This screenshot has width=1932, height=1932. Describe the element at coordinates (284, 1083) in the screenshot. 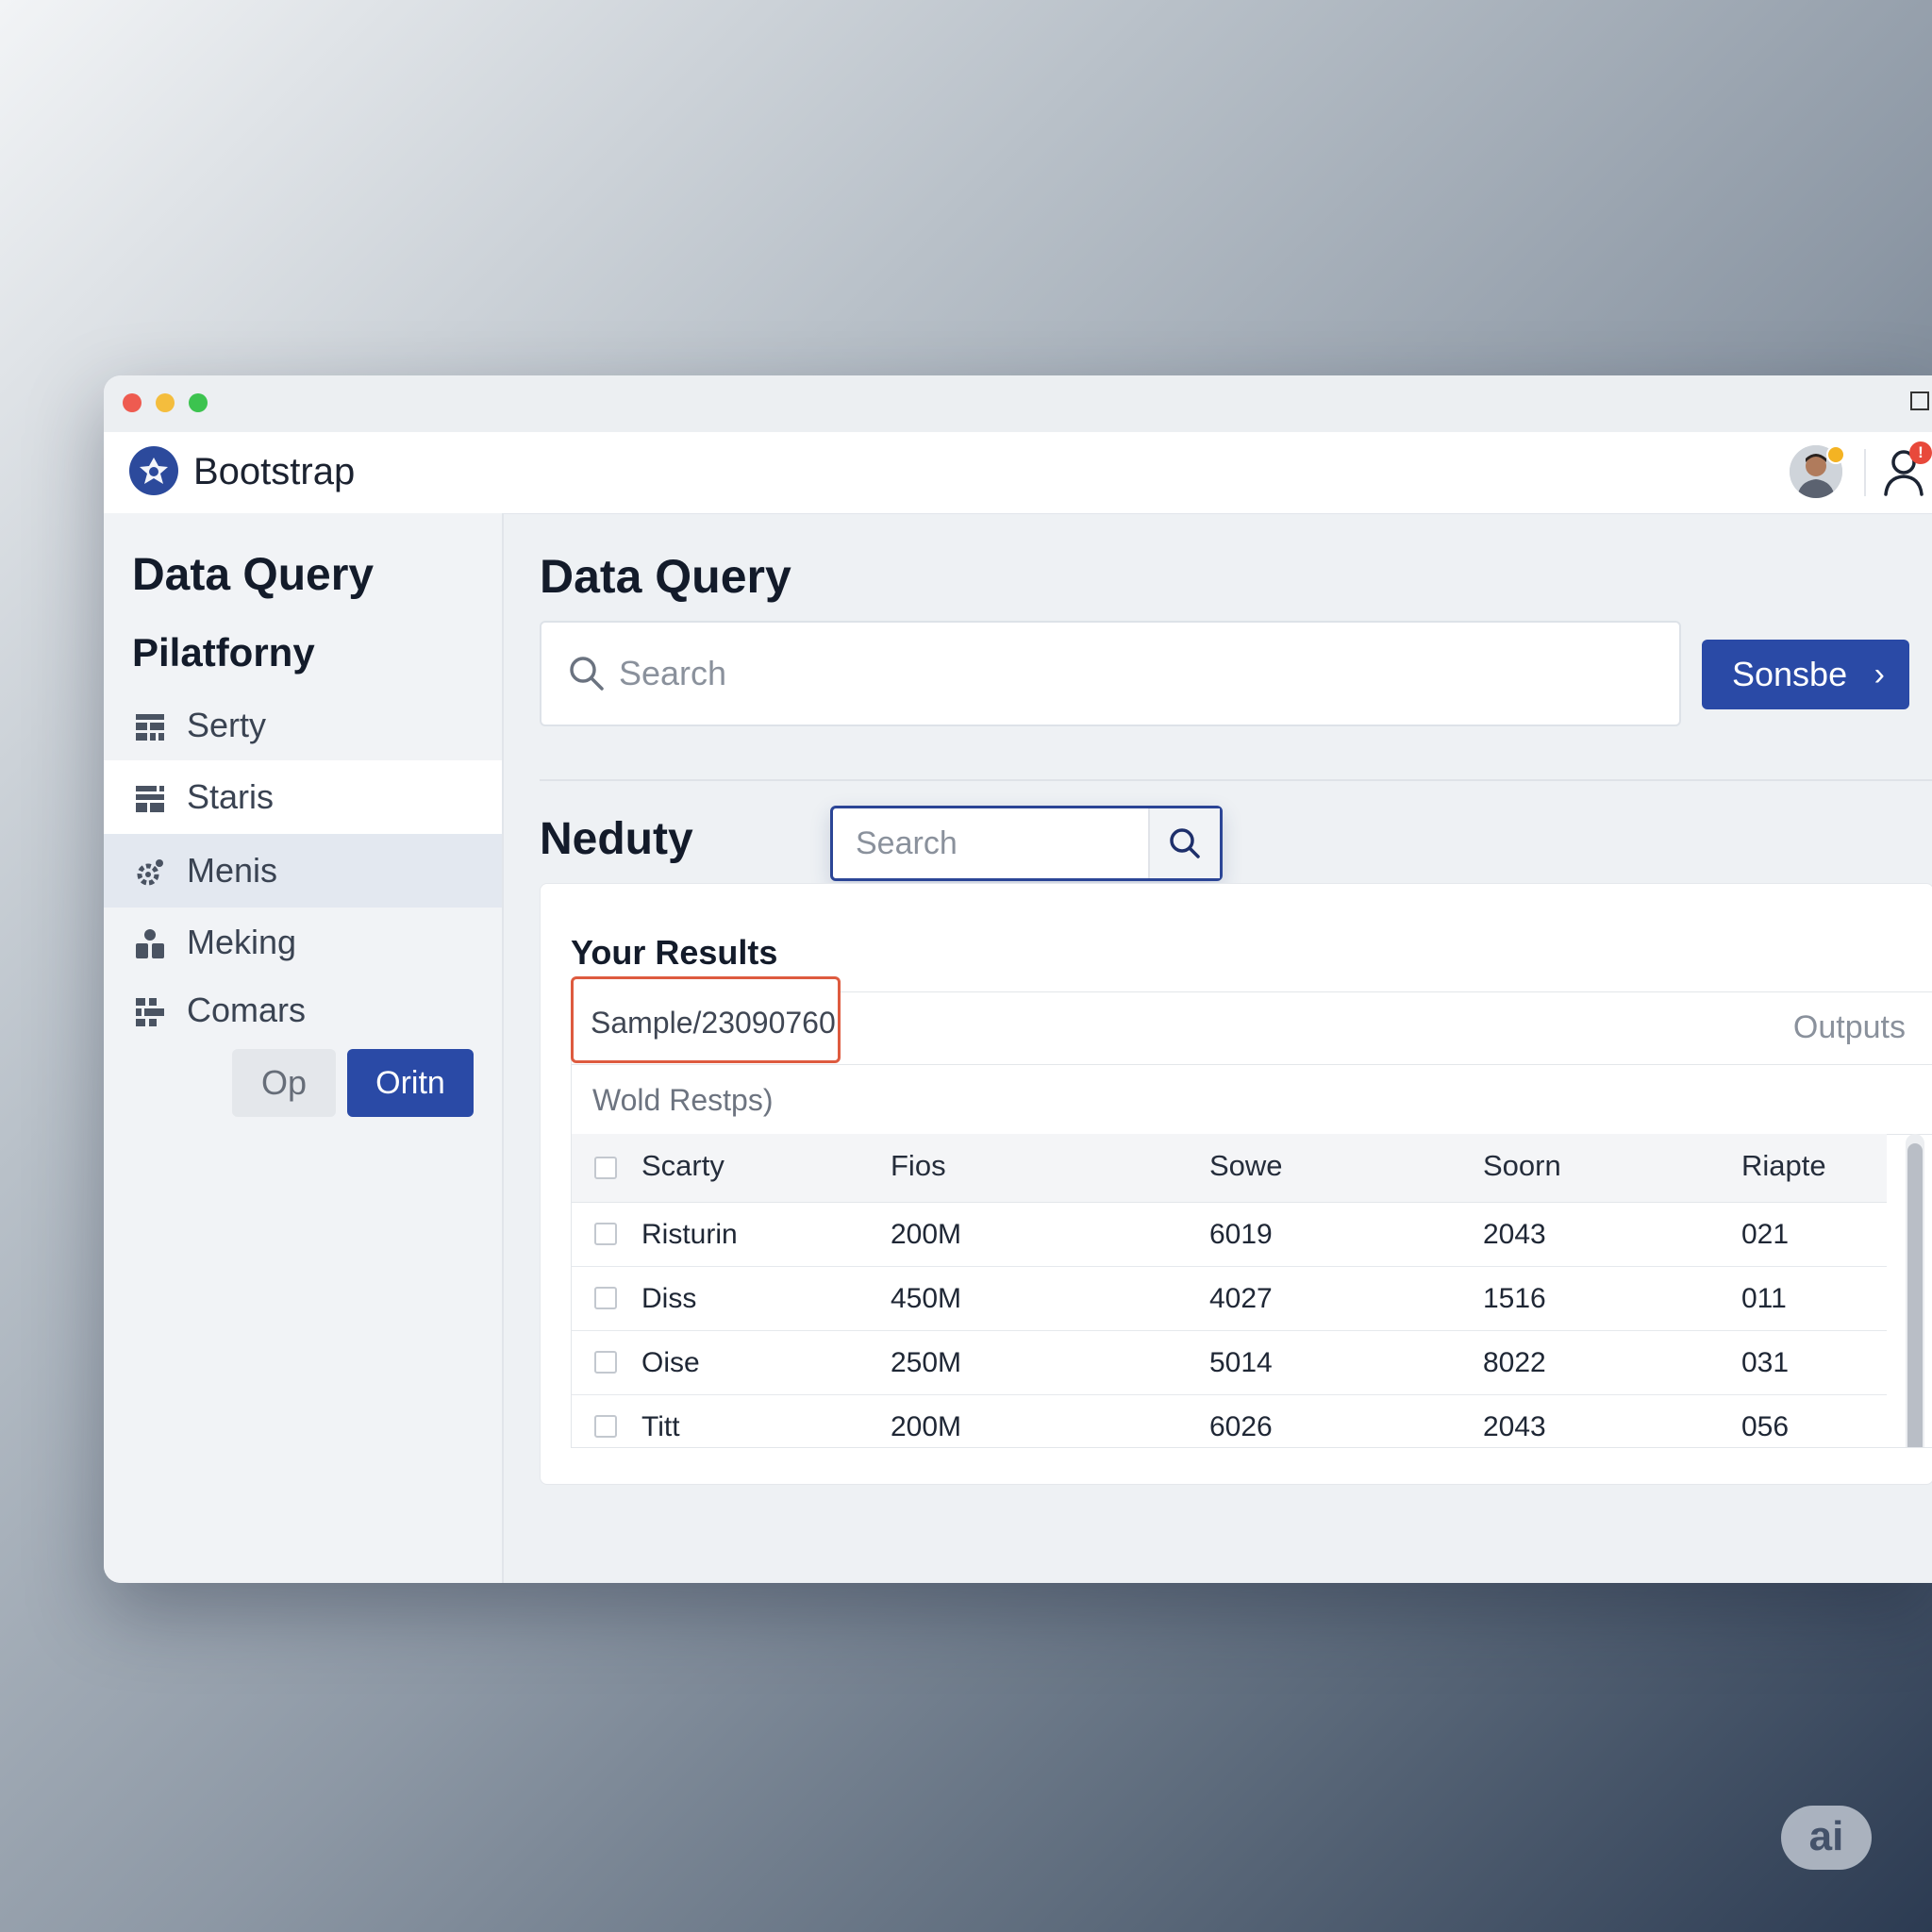

I see `secondary-button: Op` at that location.